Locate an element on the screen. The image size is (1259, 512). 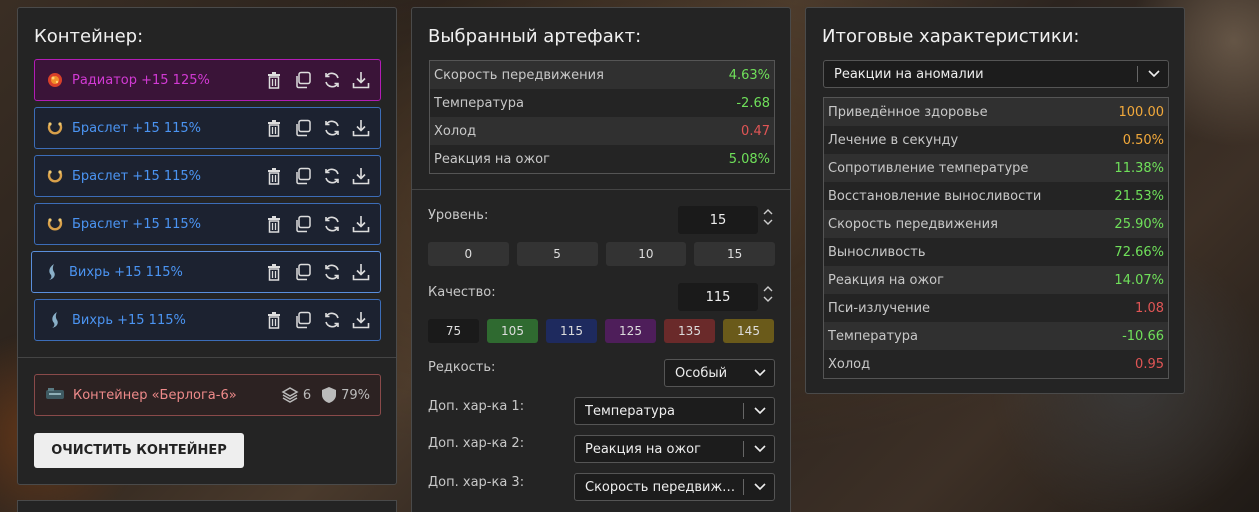
artifact-slot-3: Браслет +15 115% is located at coordinates (207, 176).